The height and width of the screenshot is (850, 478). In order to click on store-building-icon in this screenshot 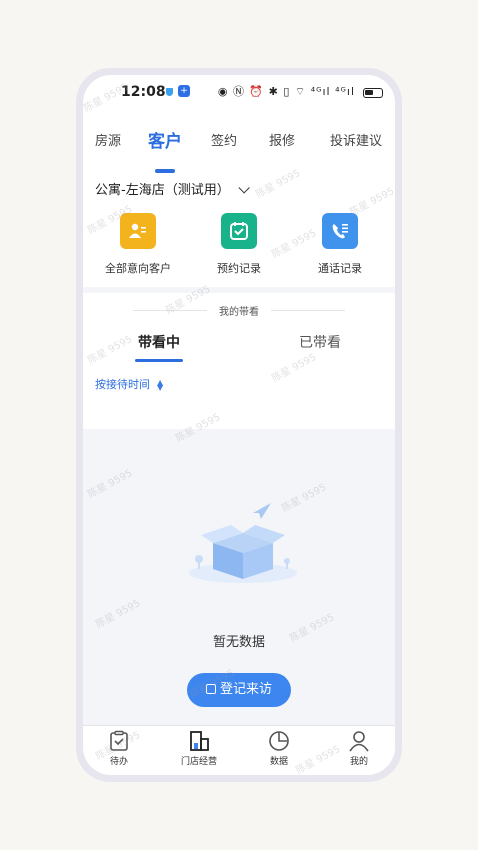, I will do `click(199, 741)`.